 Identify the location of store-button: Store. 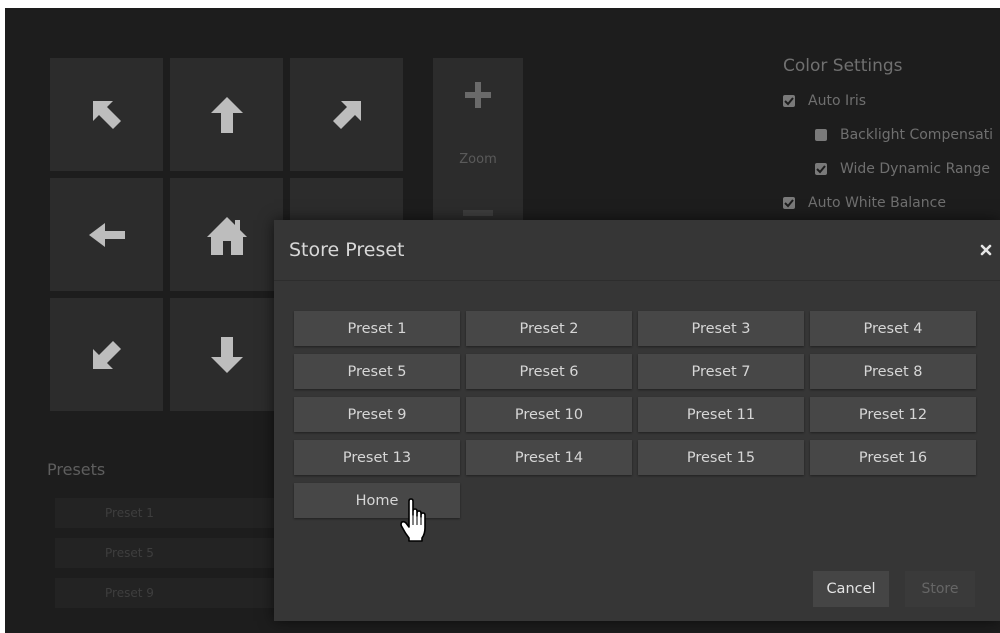
(940, 589).